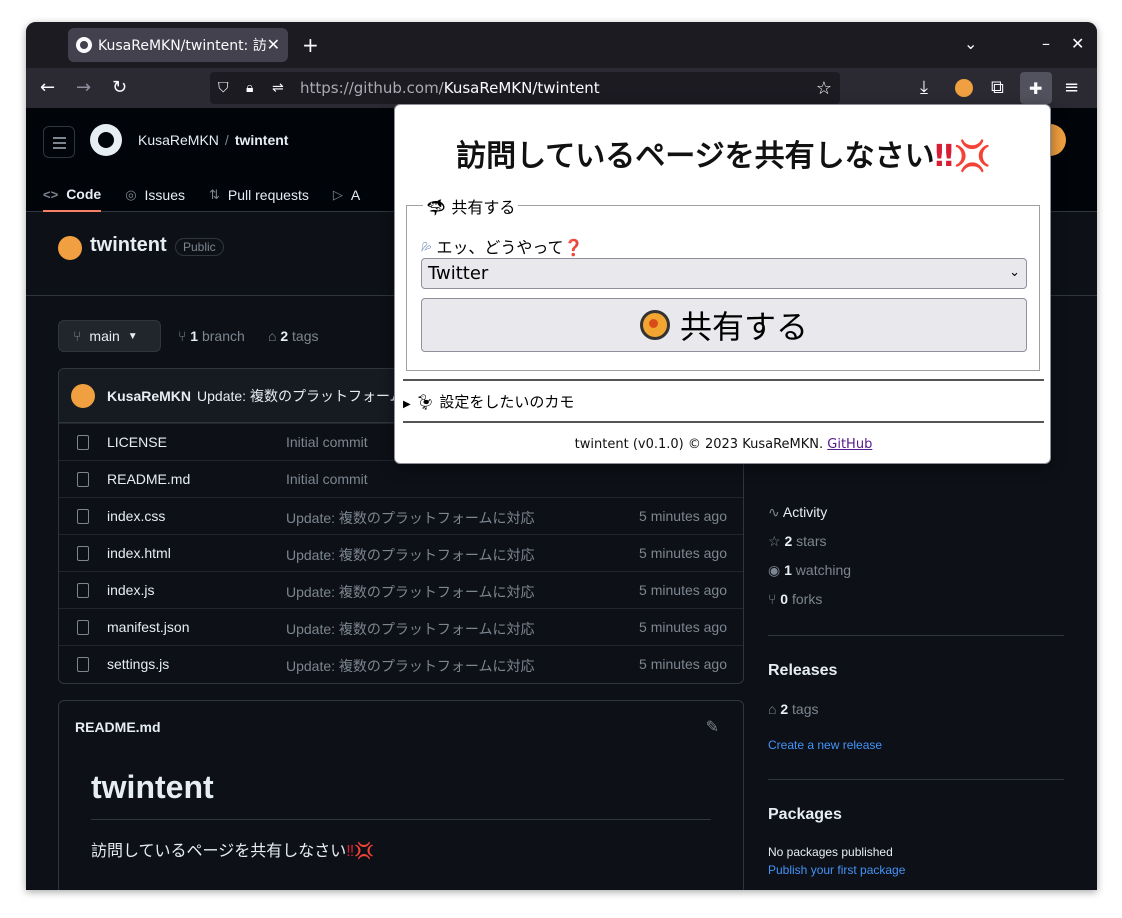 This screenshot has width=1122, height=918. I want to click on popup-title-emoji: ‼💢, so click(962, 156).